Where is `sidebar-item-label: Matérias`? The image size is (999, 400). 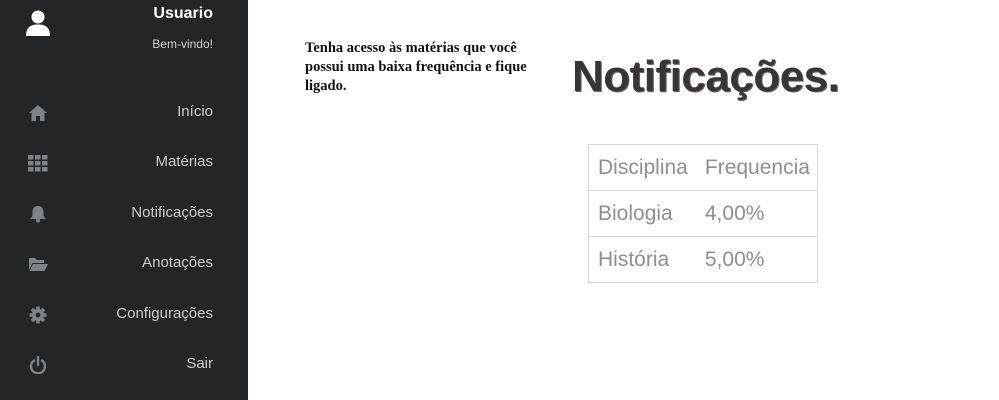
sidebar-item-label: Matérias is located at coordinates (184, 161).